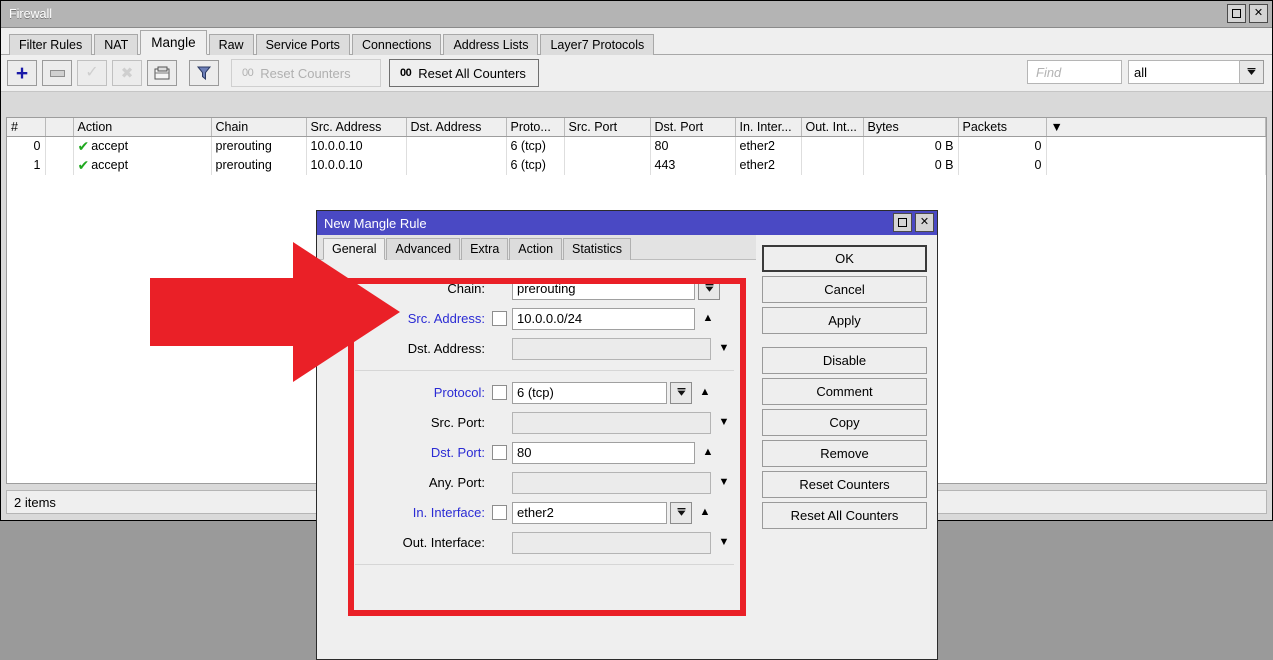 This screenshot has width=1273, height=660. I want to click on reset-all-counters-button: 00 Reset All Counters, so click(464, 73).